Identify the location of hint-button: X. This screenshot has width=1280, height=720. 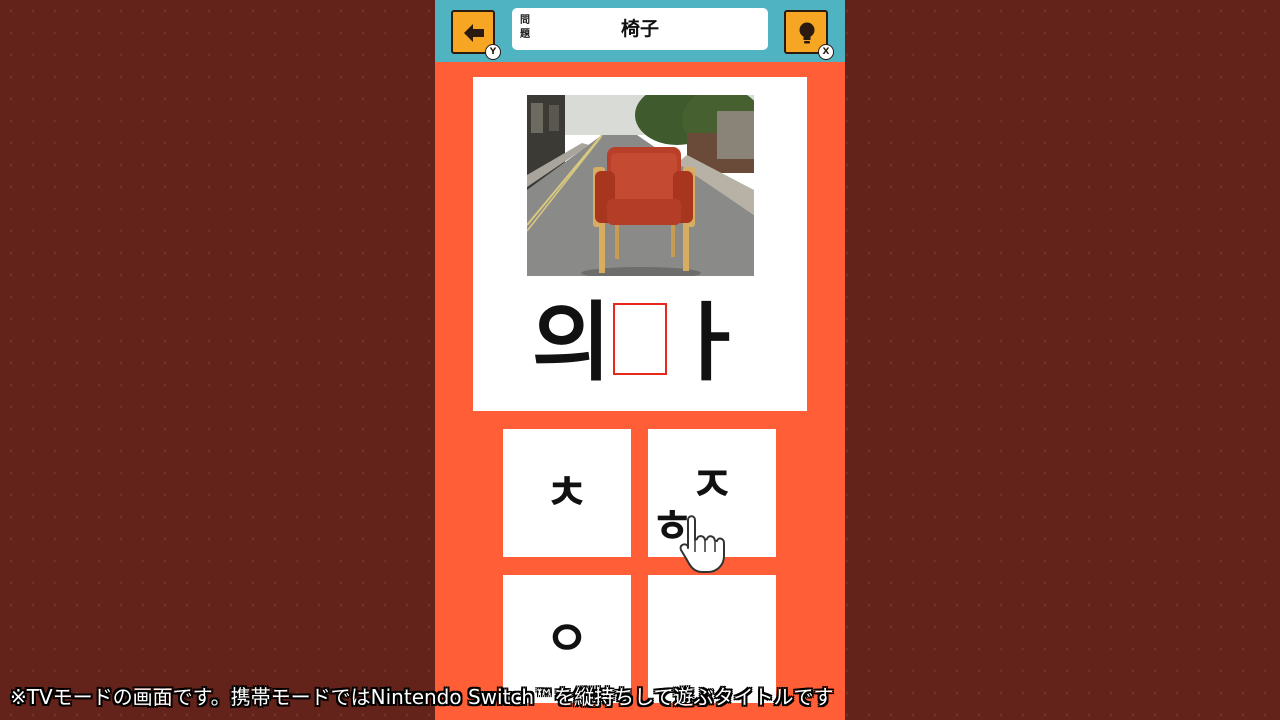
(809, 35).